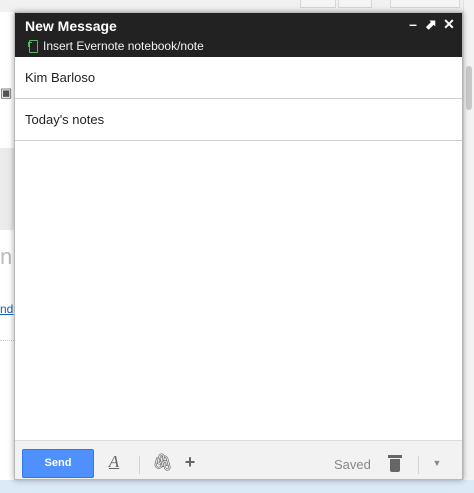  Describe the element at coordinates (437, 463) in the screenshot. I see `chevron-down-icon: ▼` at that location.